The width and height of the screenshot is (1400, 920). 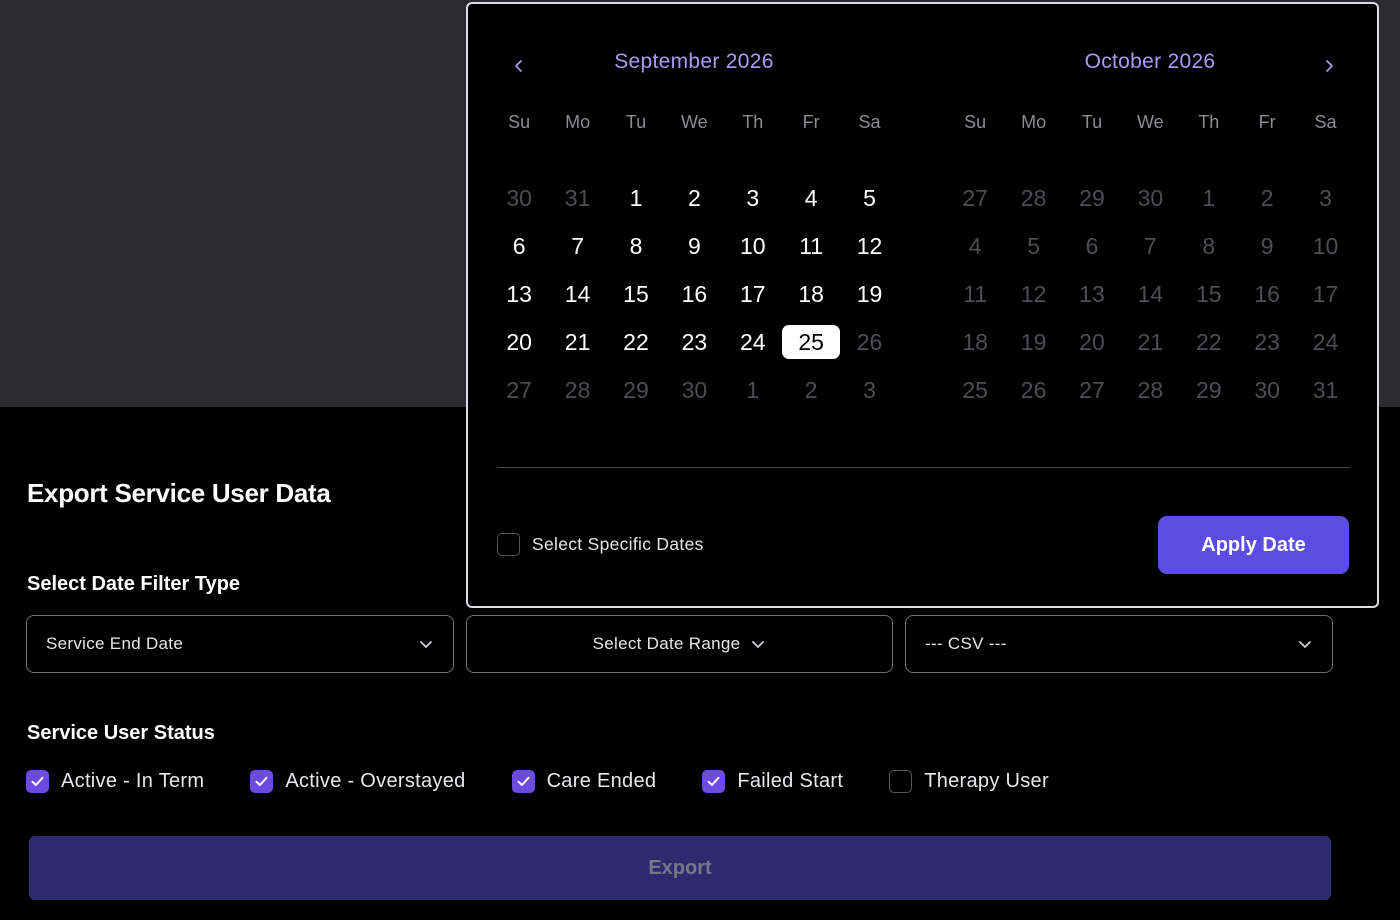 I want to click on next-month-button, so click(x=1329, y=66).